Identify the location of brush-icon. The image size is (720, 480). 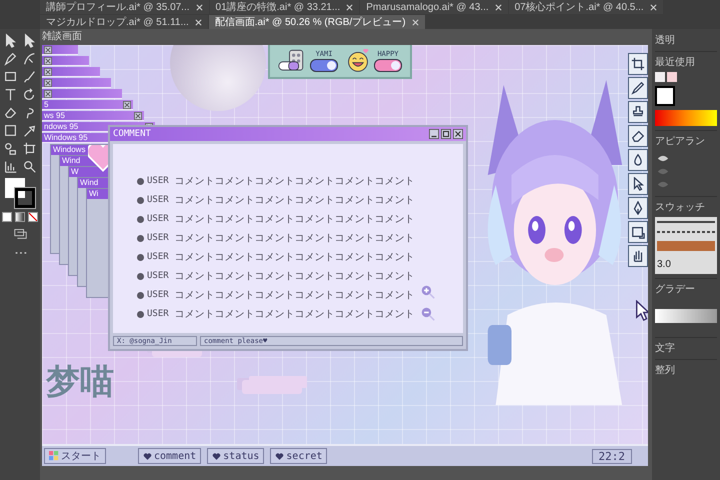
(29, 76).